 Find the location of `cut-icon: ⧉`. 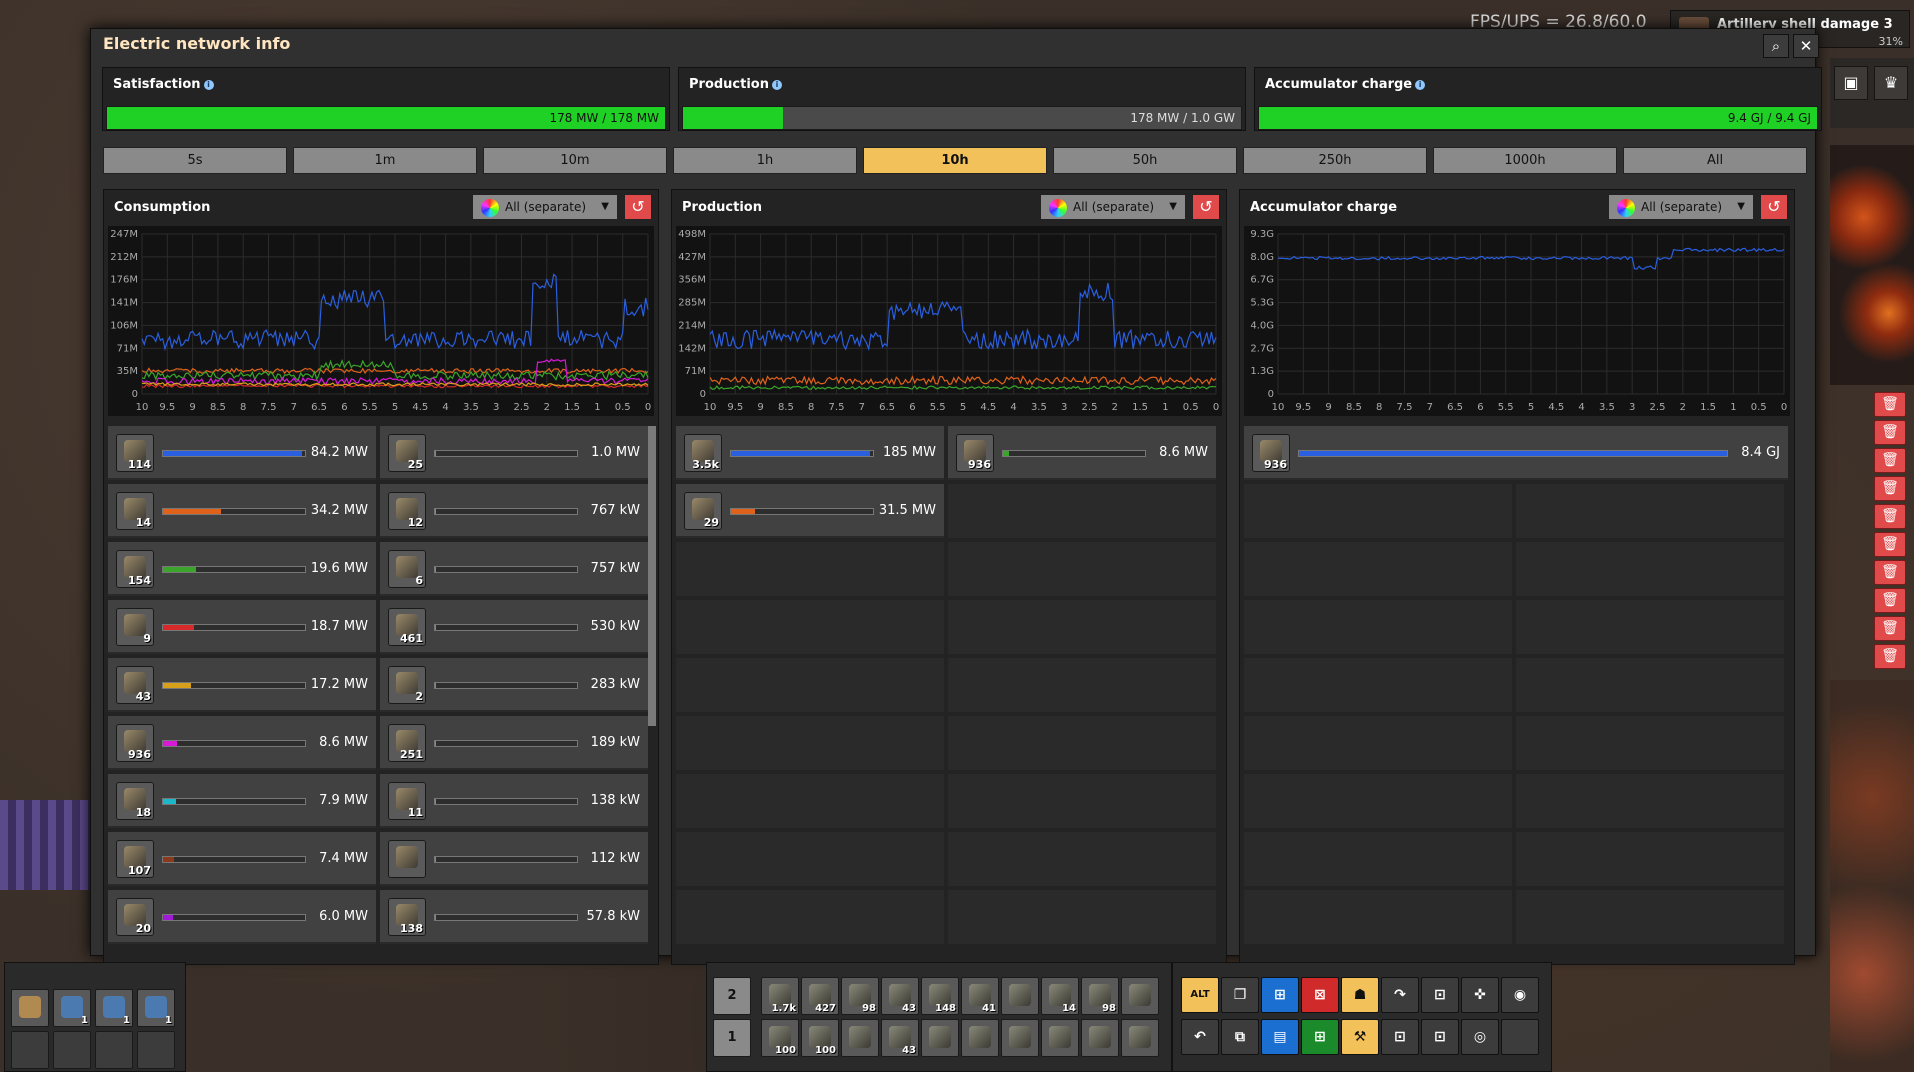

cut-icon: ⧉ is located at coordinates (1240, 1037).